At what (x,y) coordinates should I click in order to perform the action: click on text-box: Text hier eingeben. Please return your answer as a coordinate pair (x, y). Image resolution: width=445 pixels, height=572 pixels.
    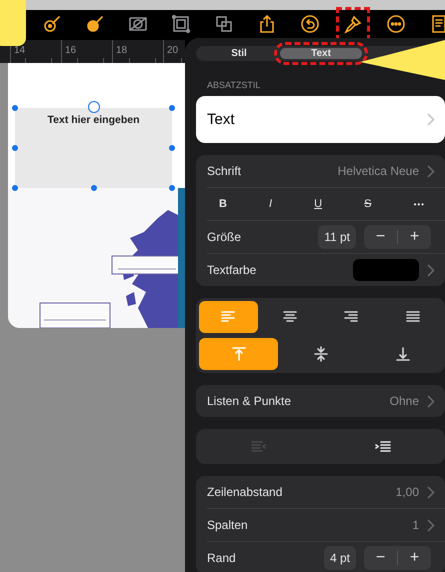
    Looking at the image, I should click on (93, 148).